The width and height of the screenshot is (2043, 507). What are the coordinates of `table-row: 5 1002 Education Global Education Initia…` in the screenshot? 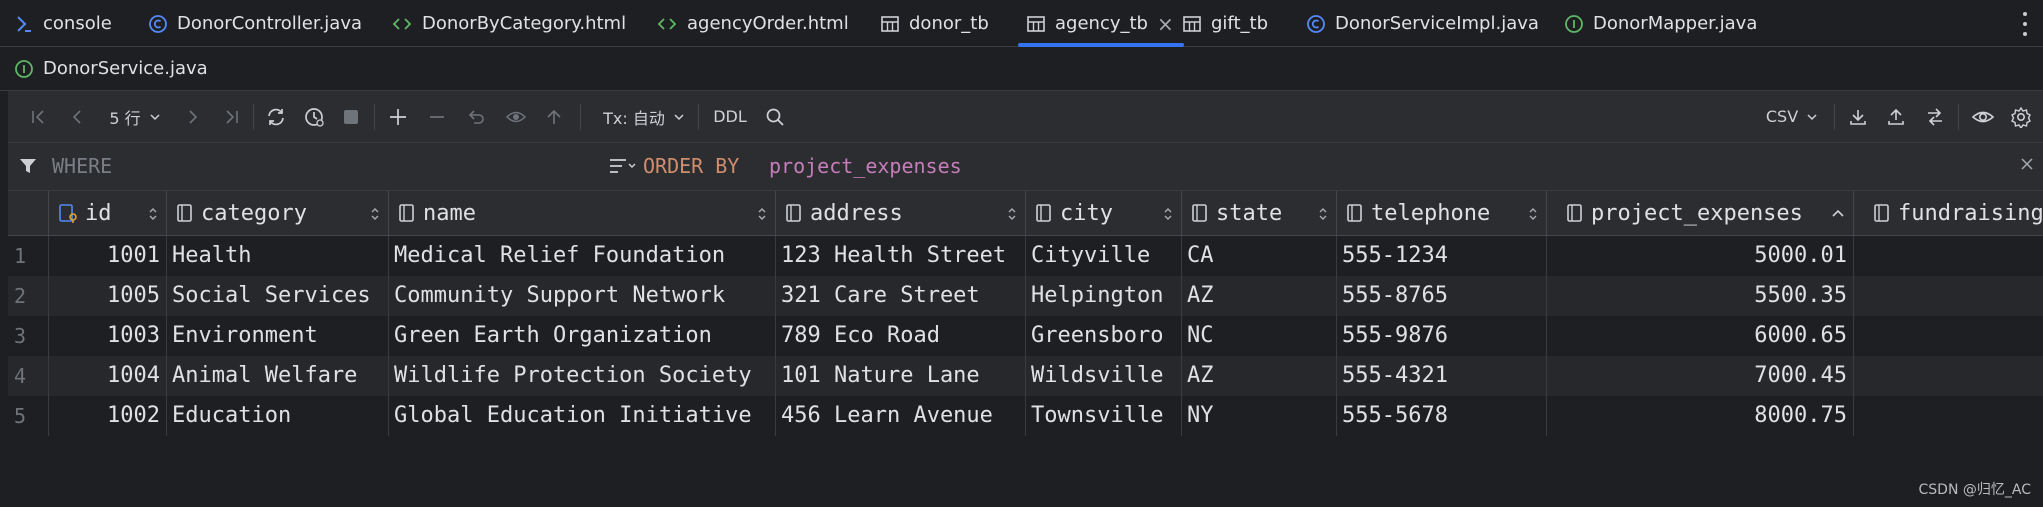 It's located at (1025, 416).